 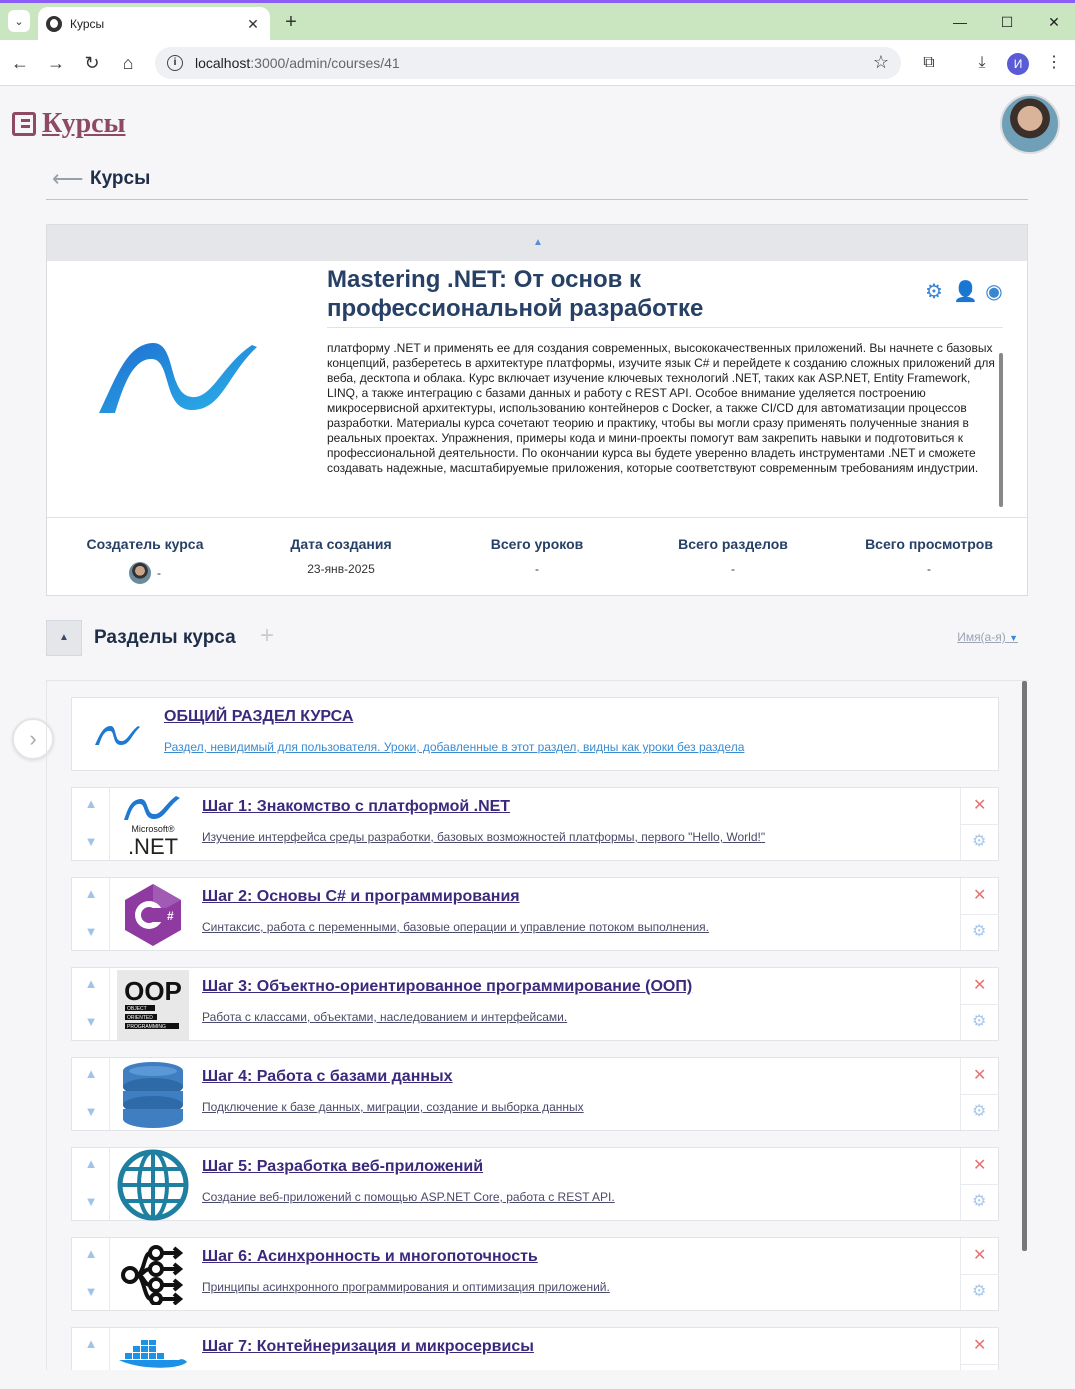 I want to click on tab-search-button: ⌄, so click(x=19, y=21).